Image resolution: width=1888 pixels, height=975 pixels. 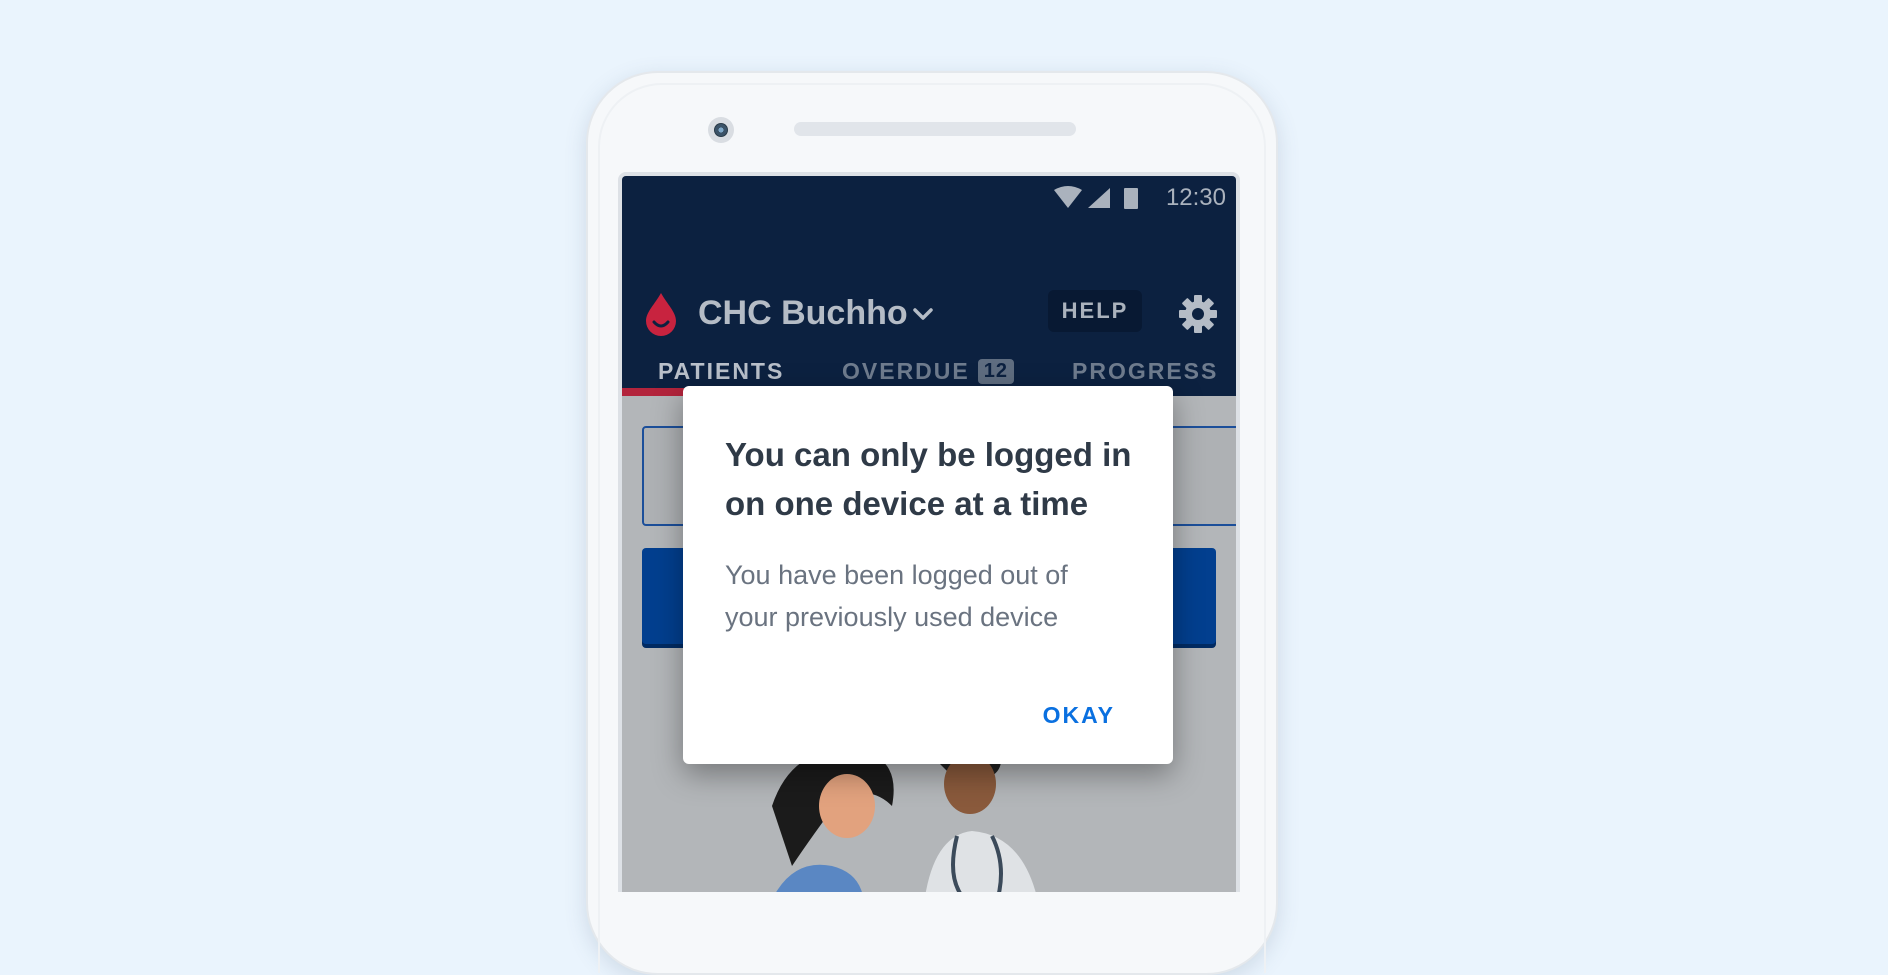 I want to click on overdue-count-badge: 12, so click(x=995, y=371).